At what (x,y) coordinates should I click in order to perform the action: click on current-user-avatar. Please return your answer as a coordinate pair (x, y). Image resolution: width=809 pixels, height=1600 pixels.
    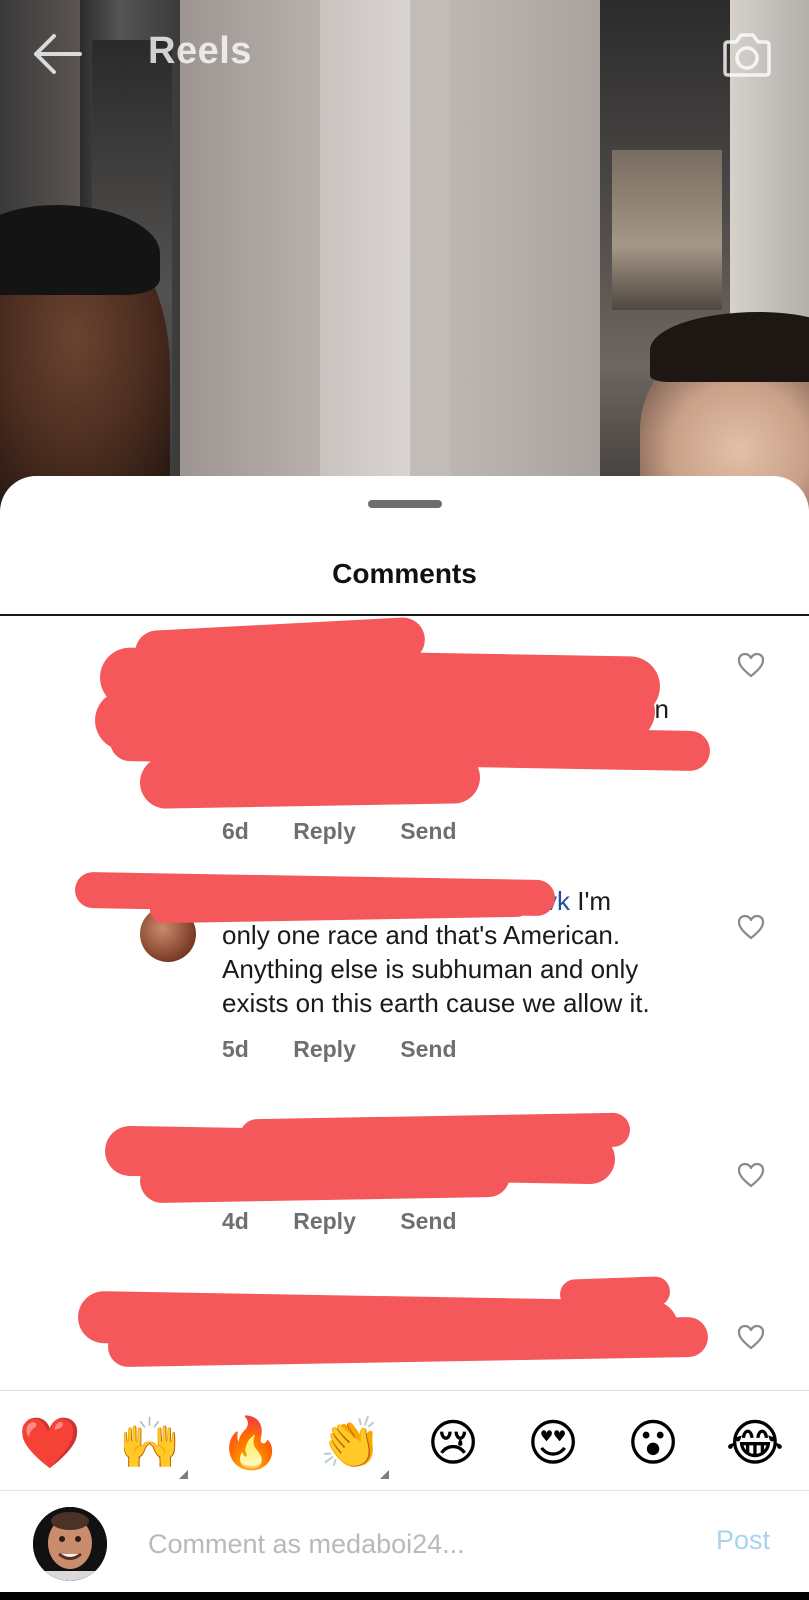
    Looking at the image, I should click on (70, 1544).